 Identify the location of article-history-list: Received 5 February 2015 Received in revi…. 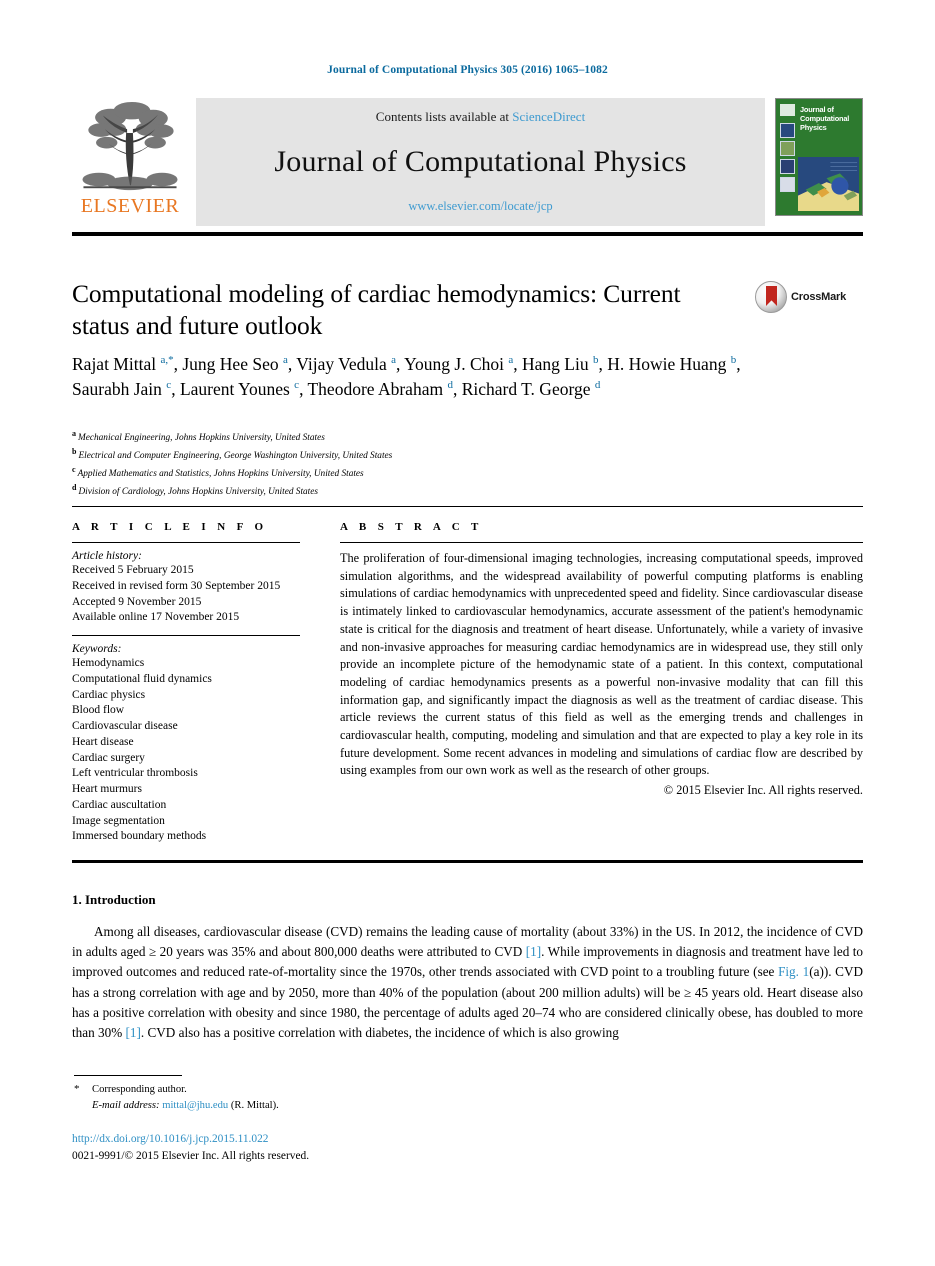
(186, 594).